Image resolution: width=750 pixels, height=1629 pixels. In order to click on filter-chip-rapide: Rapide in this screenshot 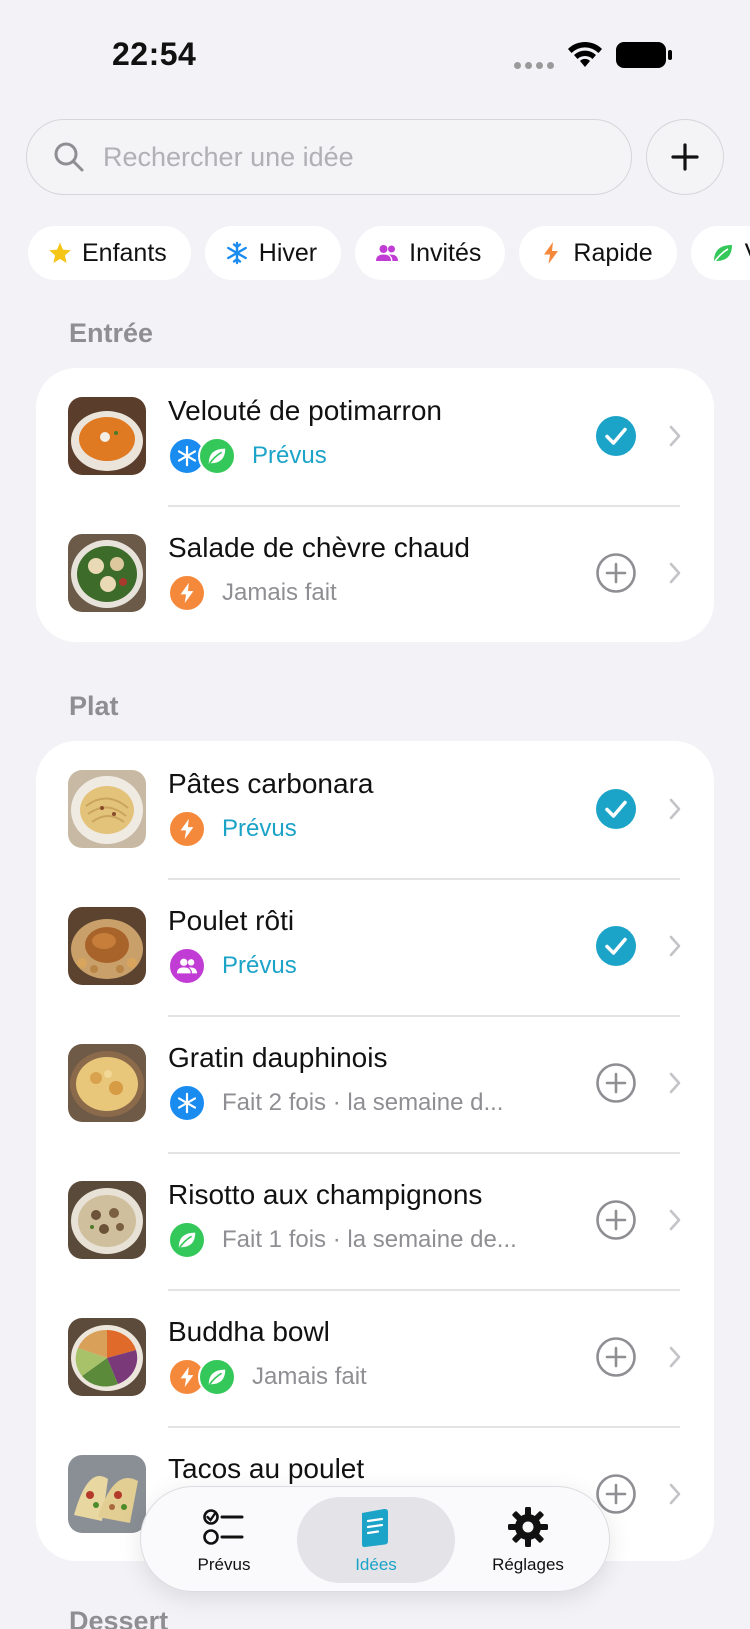, I will do `click(598, 253)`.